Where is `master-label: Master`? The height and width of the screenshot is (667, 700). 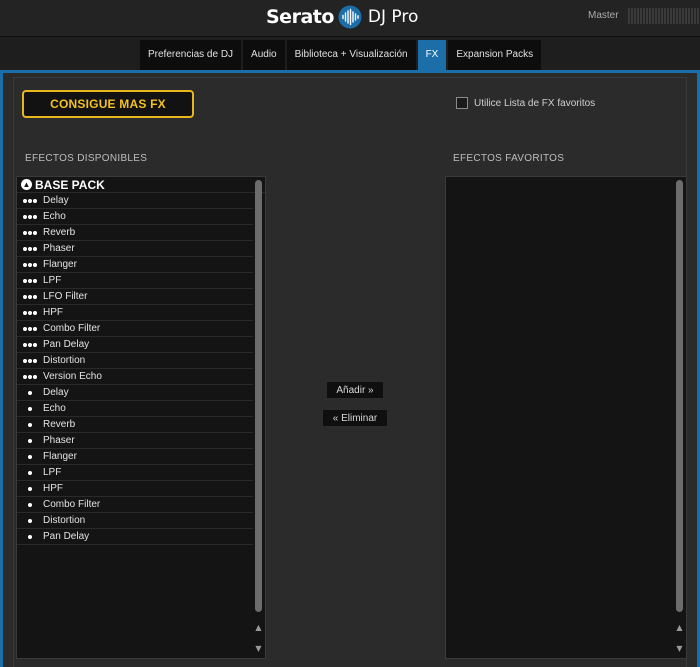 master-label: Master is located at coordinates (603, 15).